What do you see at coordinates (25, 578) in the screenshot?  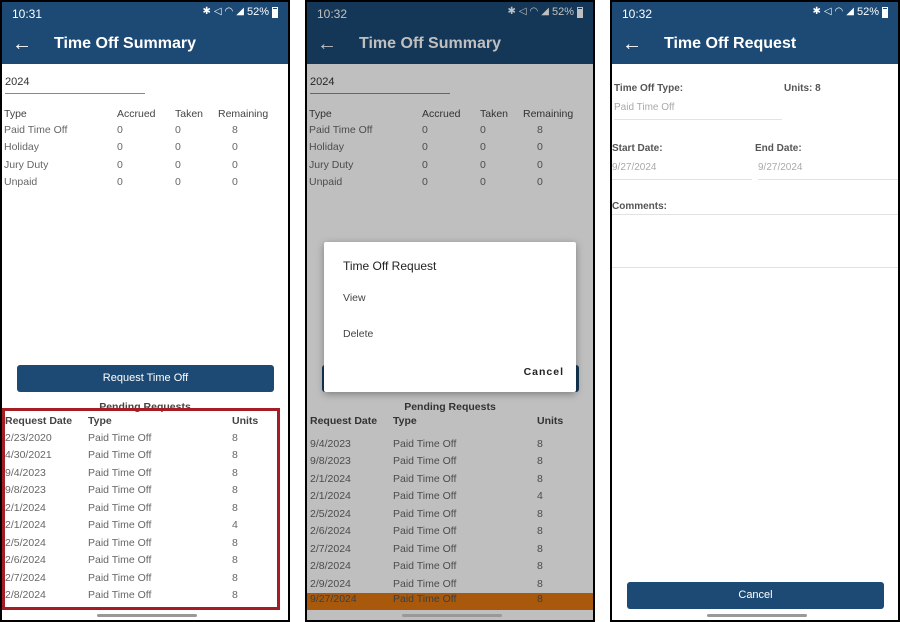 I see `cell-date: 2/7/2024` at bounding box center [25, 578].